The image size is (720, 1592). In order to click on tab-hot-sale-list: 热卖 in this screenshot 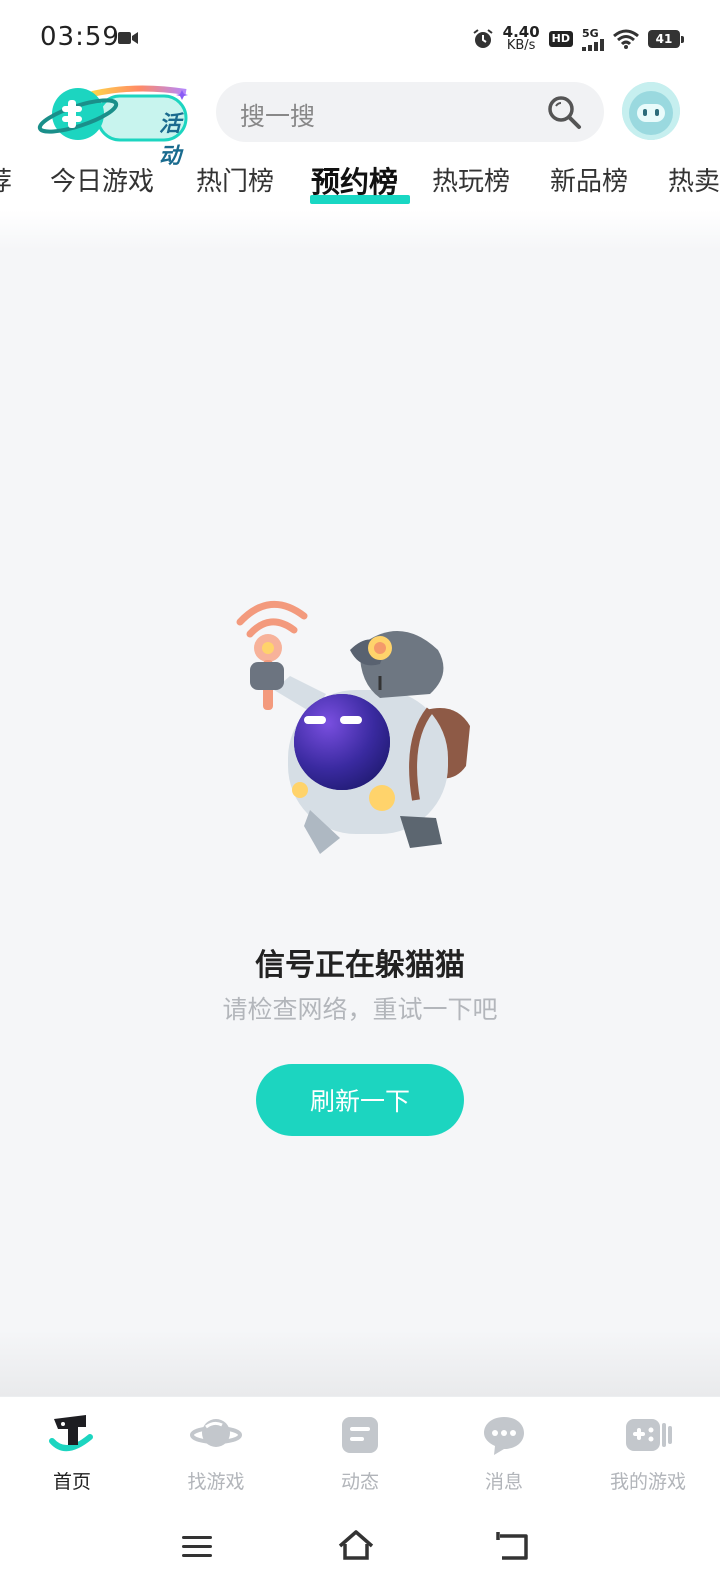, I will do `click(694, 184)`.